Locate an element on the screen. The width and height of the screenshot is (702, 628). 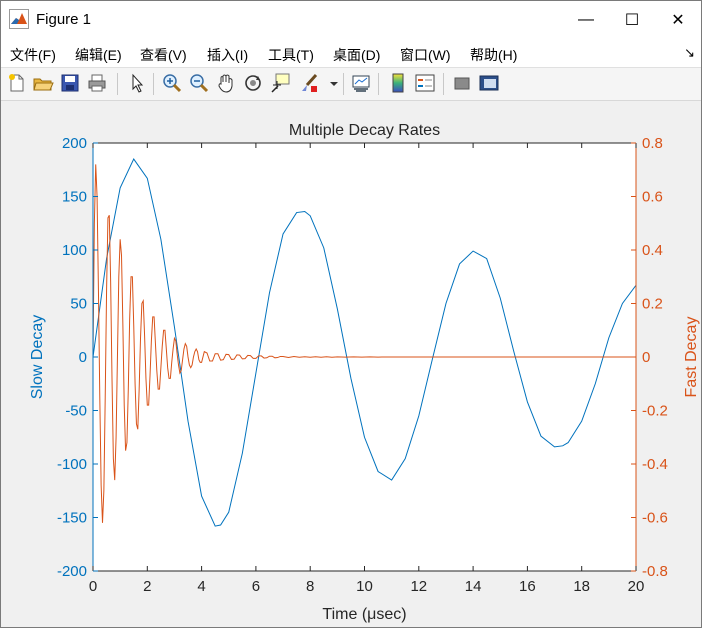
close-button: ✕ is located at coordinates (678, 20).